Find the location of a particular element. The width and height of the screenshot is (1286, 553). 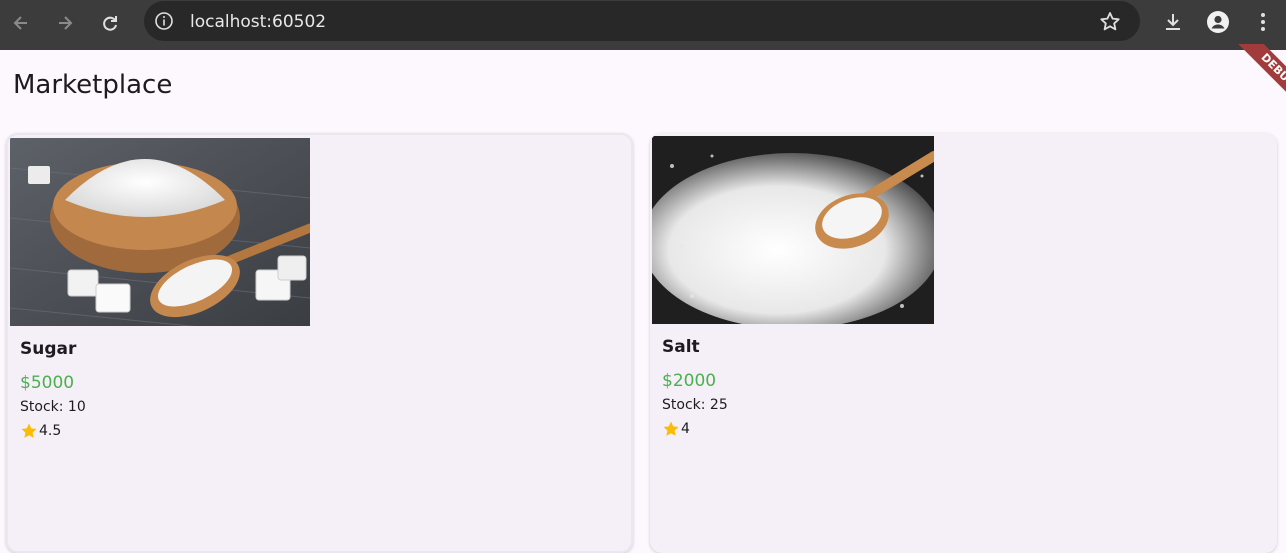

back-arrow-icon is located at coordinates (21, 23).